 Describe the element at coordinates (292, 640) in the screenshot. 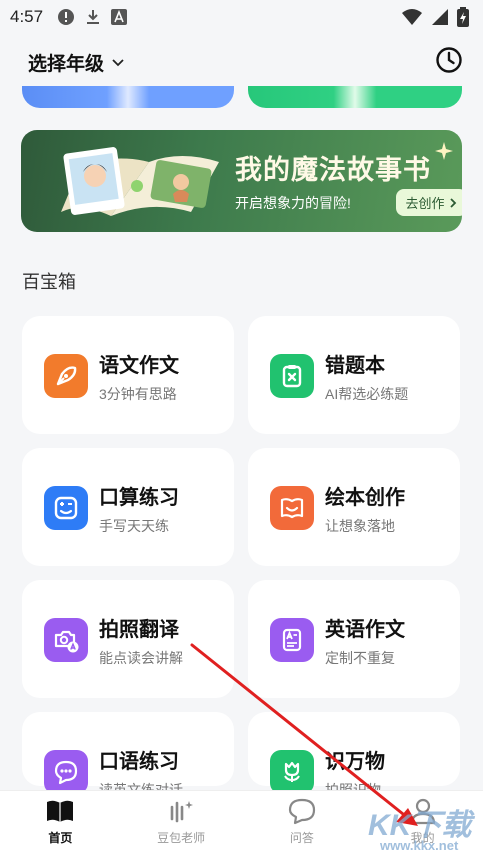

I see `english-doc-icon` at that location.